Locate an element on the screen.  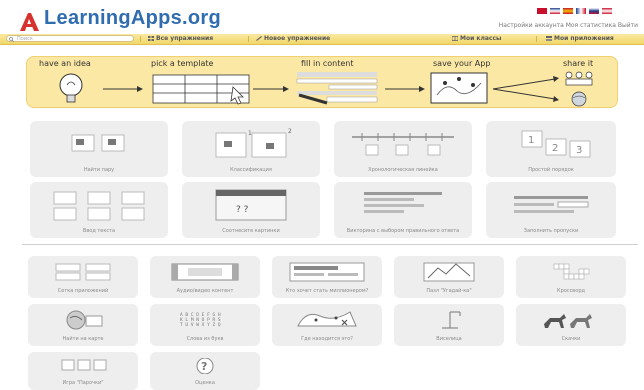
template-label: Хронологическая линейка is located at coordinates (403, 170).